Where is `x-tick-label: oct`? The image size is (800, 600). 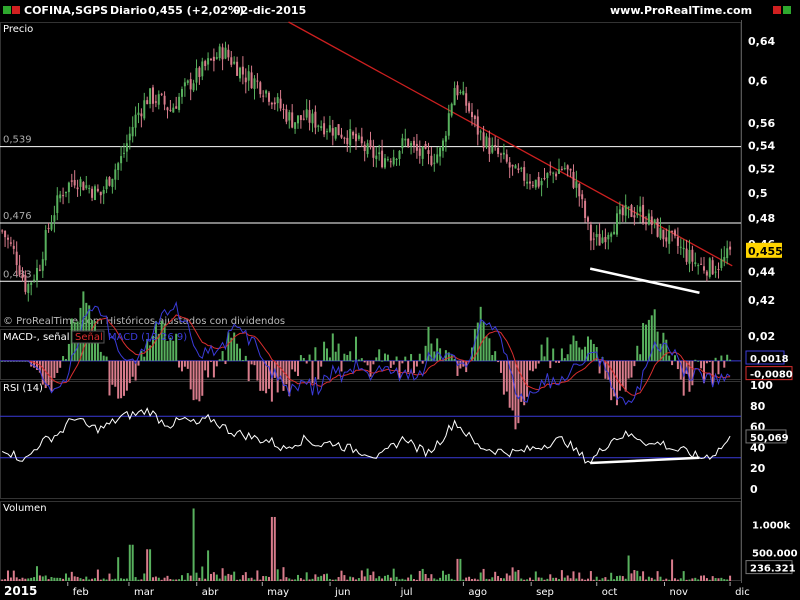 x-tick-label: oct is located at coordinates (610, 592).